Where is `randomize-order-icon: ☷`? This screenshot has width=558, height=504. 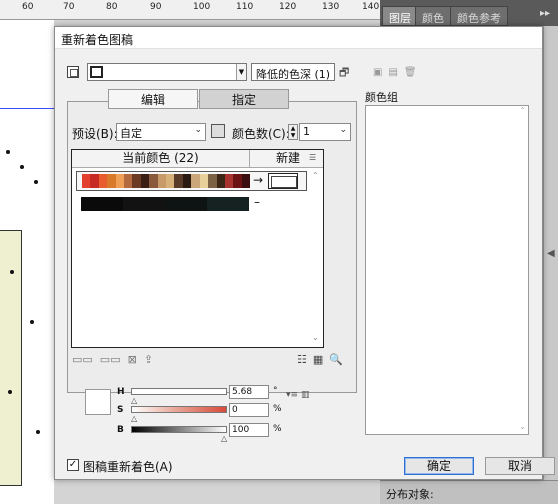 randomize-order-icon: ☷ is located at coordinates (302, 359).